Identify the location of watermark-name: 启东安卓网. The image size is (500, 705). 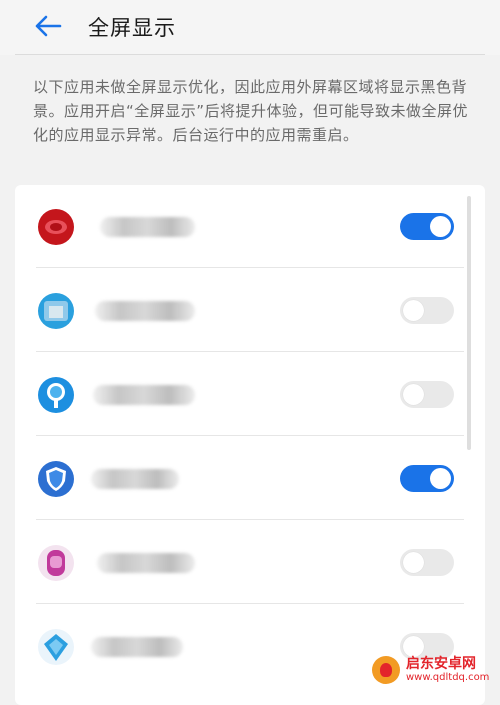
(441, 664).